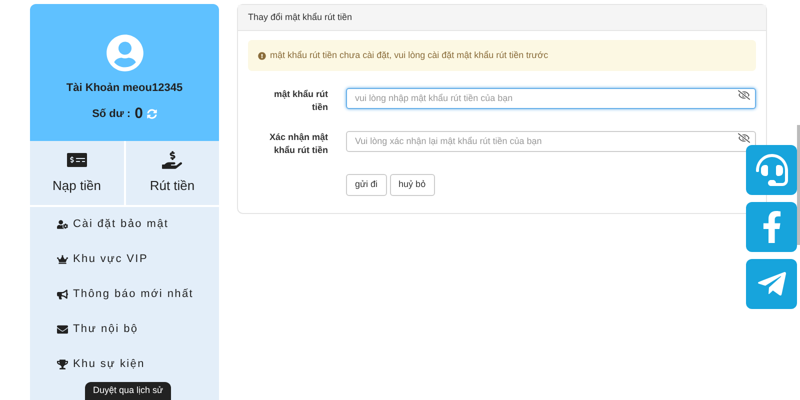  I want to click on submit-button: gửi đi, so click(366, 185).